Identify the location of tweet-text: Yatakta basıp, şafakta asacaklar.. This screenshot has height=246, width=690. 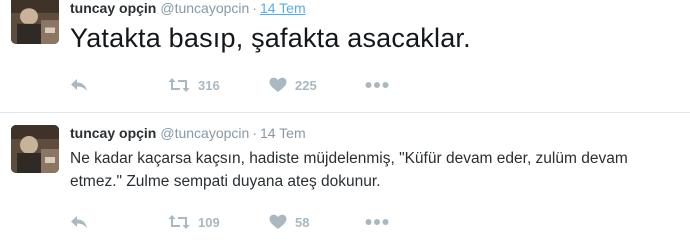
(270, 38).